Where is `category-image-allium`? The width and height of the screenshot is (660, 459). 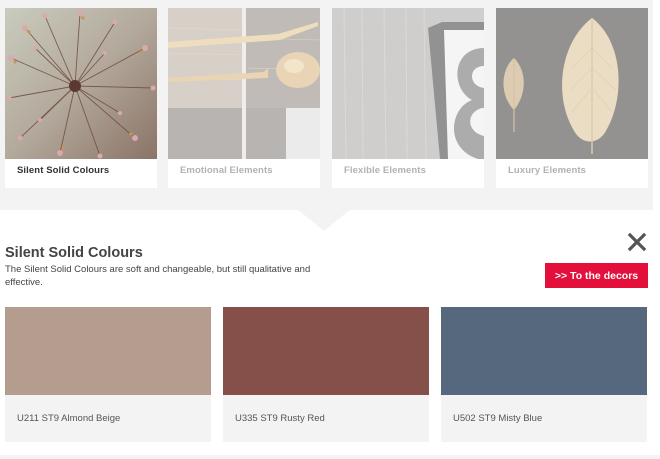 category-image-allium is located at coordinates (81, 83).